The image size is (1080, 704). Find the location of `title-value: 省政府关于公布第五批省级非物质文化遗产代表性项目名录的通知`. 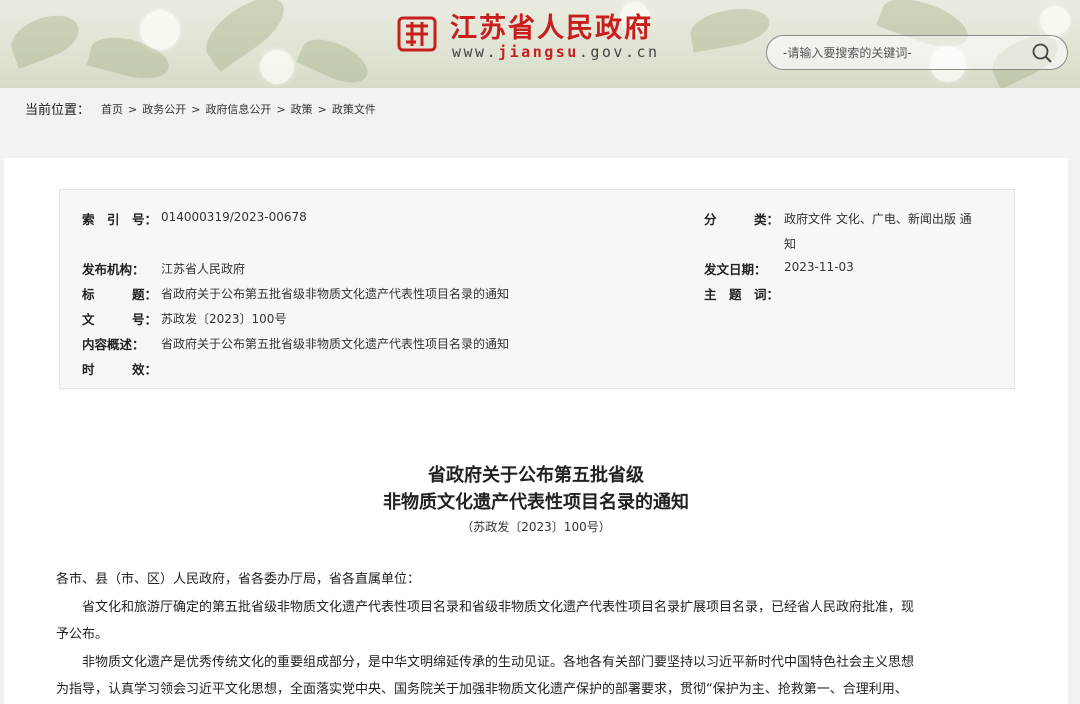

title-value: 省政府关于公布第五批省级非物质文化遗产代表性项目名录的通知 is located at coordinates (335, 294).